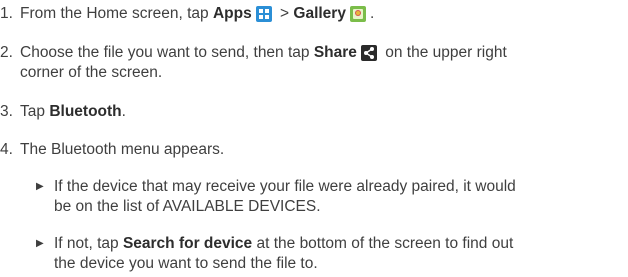  What do you see at coordinates (6, 52) in the screenshot?
I see `step-number: 2.` at bounding box center [6, 52].